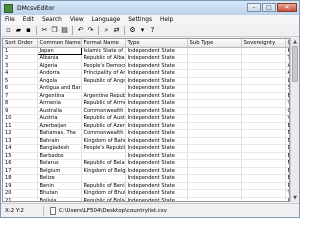 This screenshot has width=320, height=240. I want to click on column-header: Formal Name, so click(103, 43).